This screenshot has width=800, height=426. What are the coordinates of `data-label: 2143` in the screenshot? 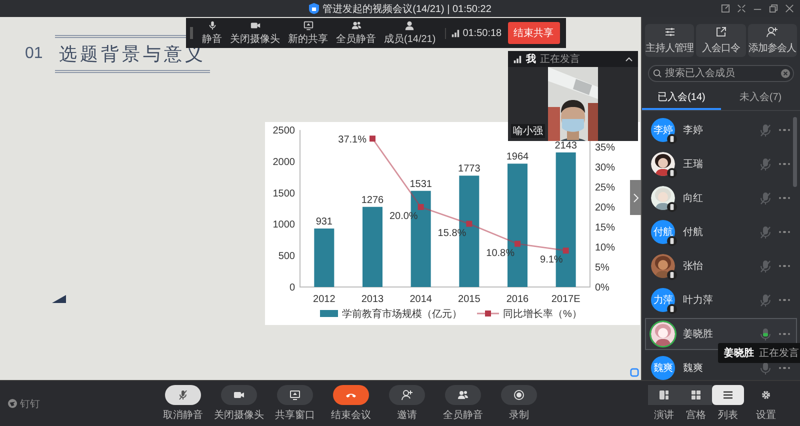 It's located at (565, 146).